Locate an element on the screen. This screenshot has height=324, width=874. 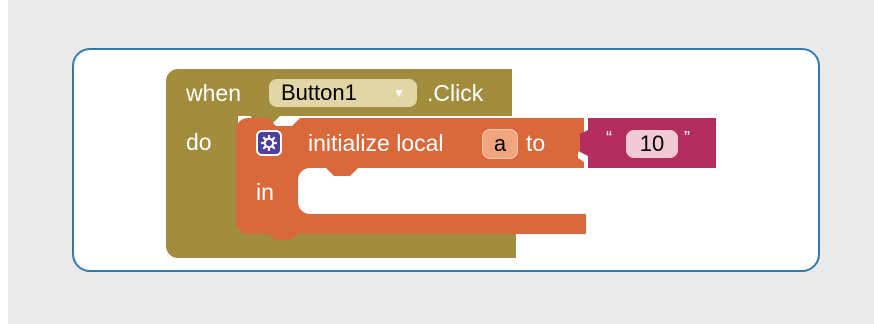
chevron-down-icon: ▼ is located at coordinates (399, 93).